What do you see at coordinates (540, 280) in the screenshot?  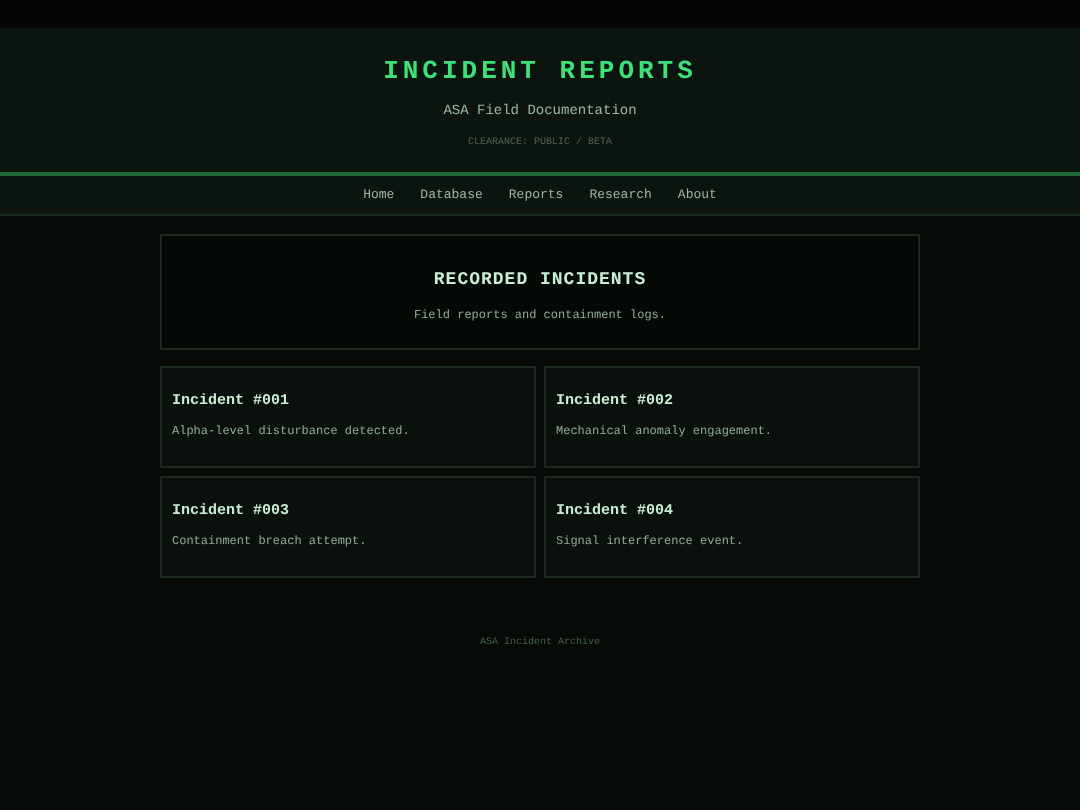 I see `section-heading: RECORDED INCIDENTS` at bounding box center [540, 280].